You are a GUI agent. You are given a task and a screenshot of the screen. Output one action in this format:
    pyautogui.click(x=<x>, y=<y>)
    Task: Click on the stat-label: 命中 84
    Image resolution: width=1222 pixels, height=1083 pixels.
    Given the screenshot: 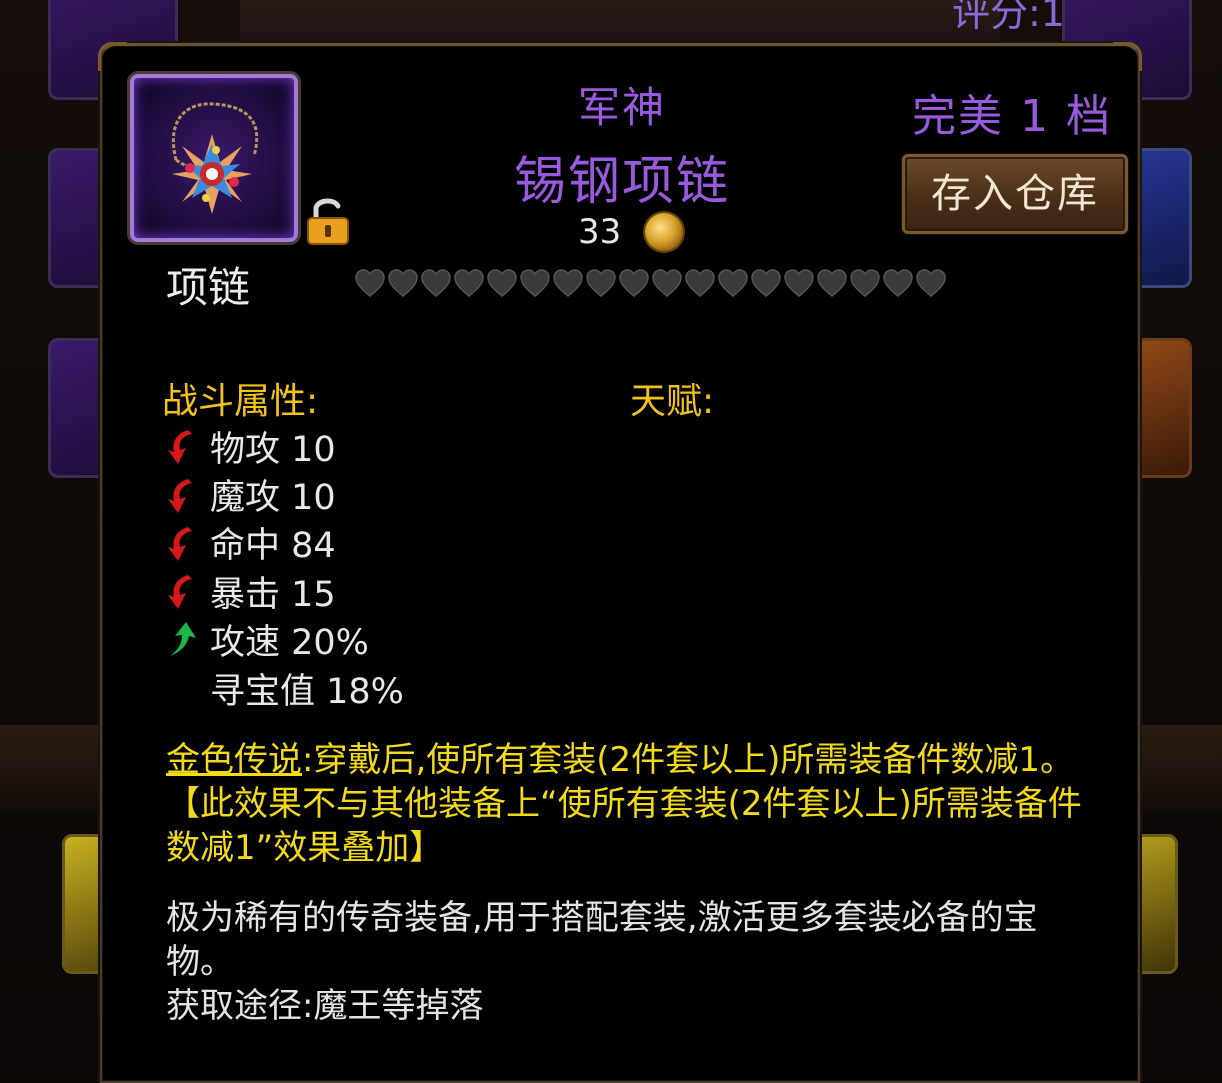 What is the action you would take?
    pyautogui.click(x=273, y=546)
    